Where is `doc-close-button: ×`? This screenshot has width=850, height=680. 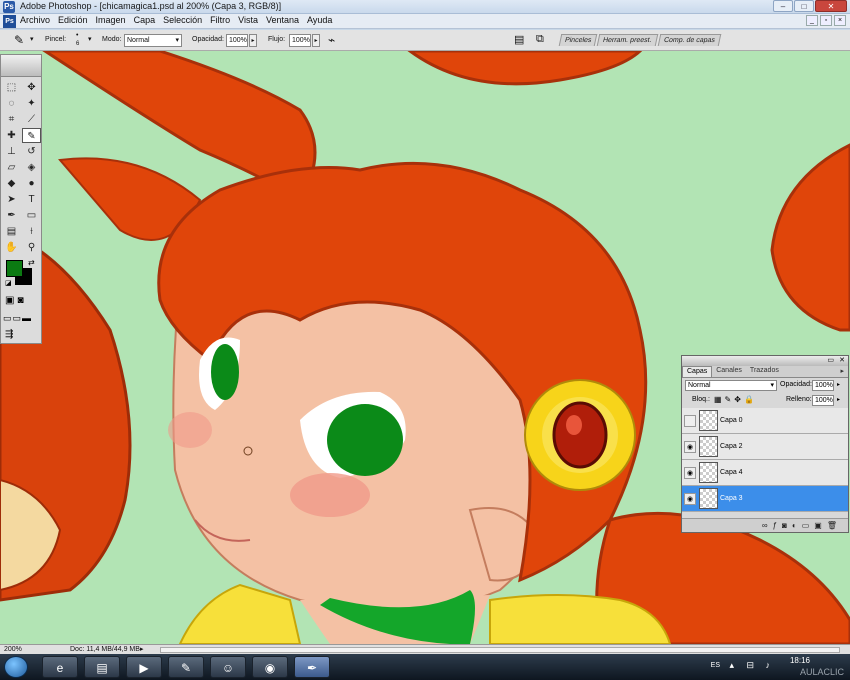
doc-close-button: × is located at coordinates (840, 20).